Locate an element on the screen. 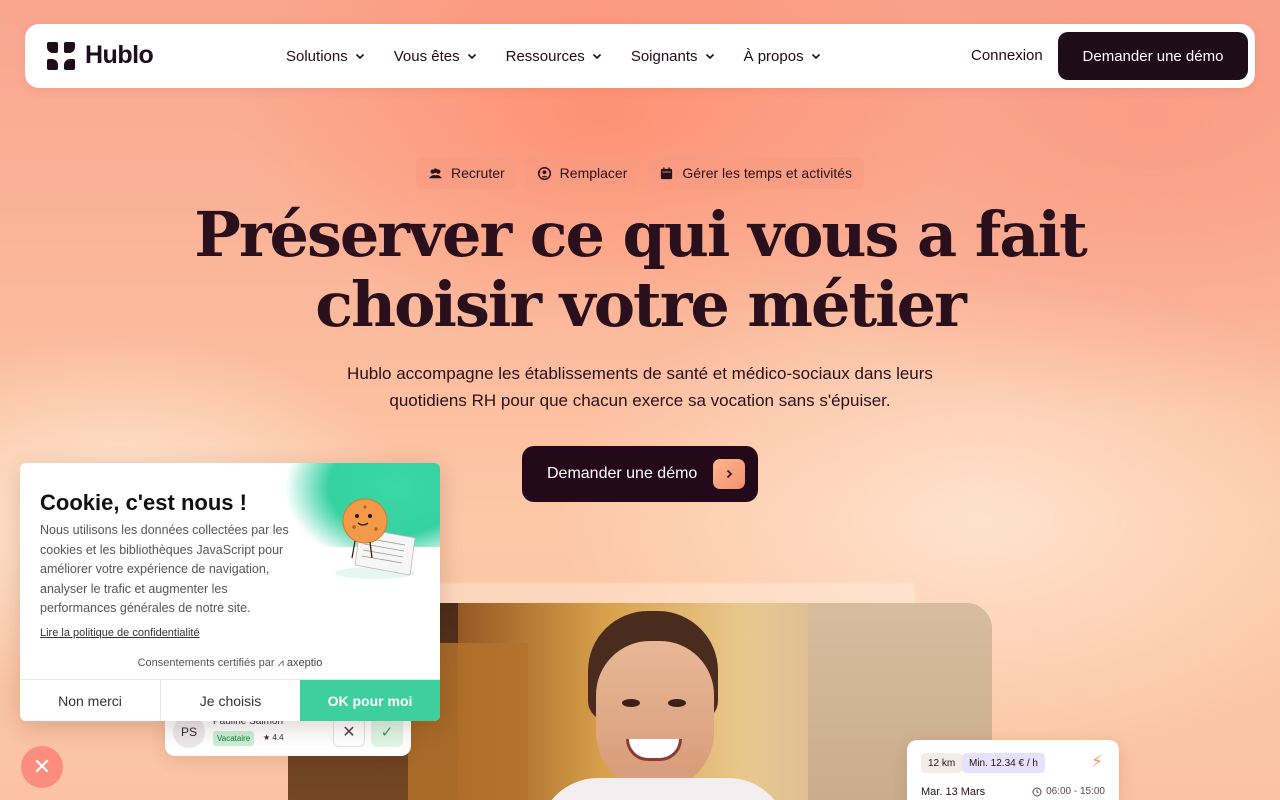  distance-badge: 12 km is located at coordinates (942, 763).